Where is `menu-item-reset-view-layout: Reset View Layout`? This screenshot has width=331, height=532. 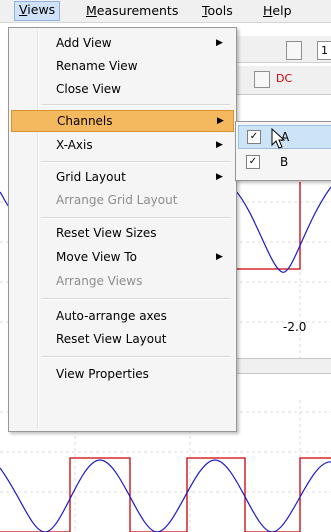 menu-item-reset-view-layout: Reset View Layout is located at coordinates (122, 339).